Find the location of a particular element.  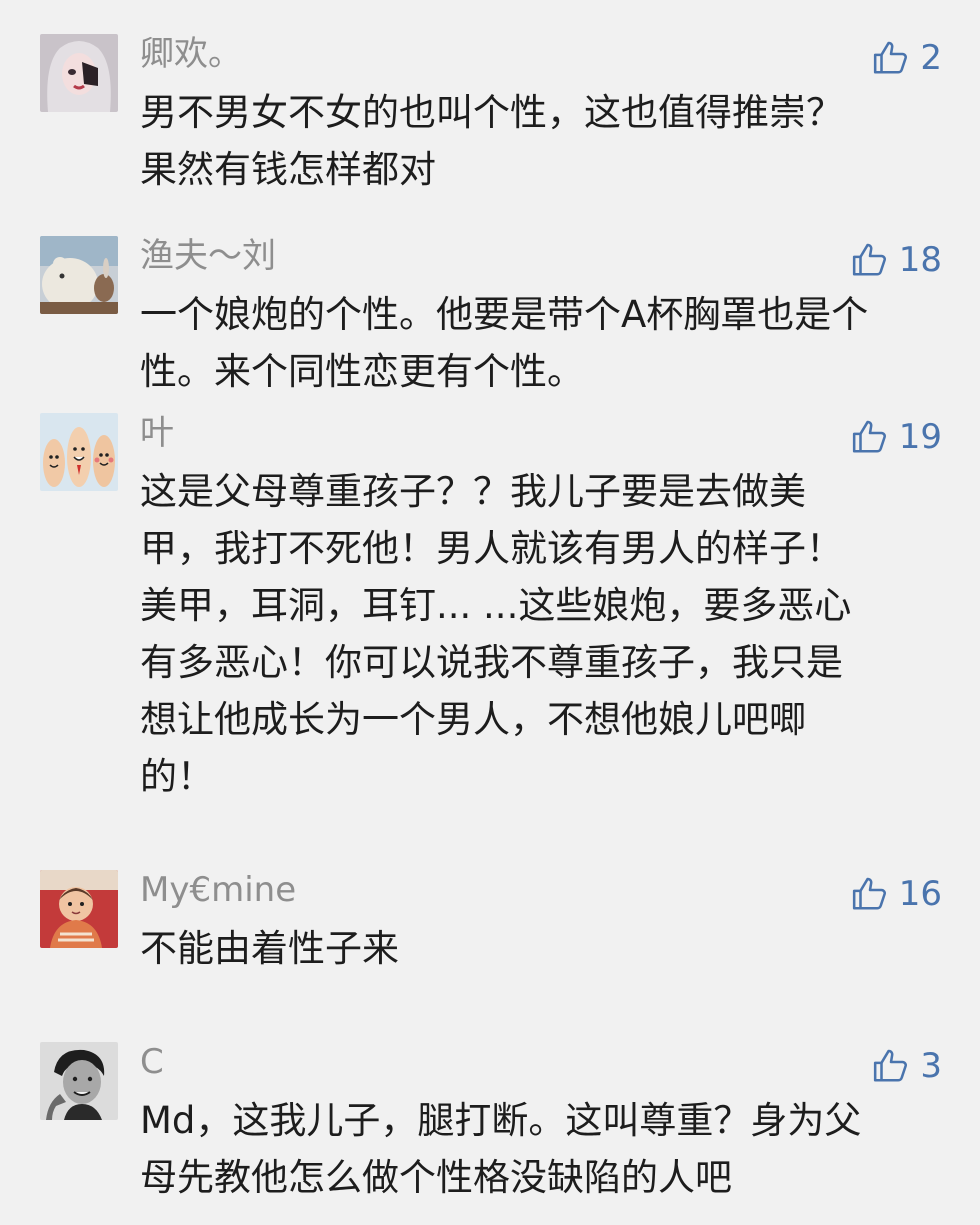

username: 卿欢。 is located at coordinates (191, 54).